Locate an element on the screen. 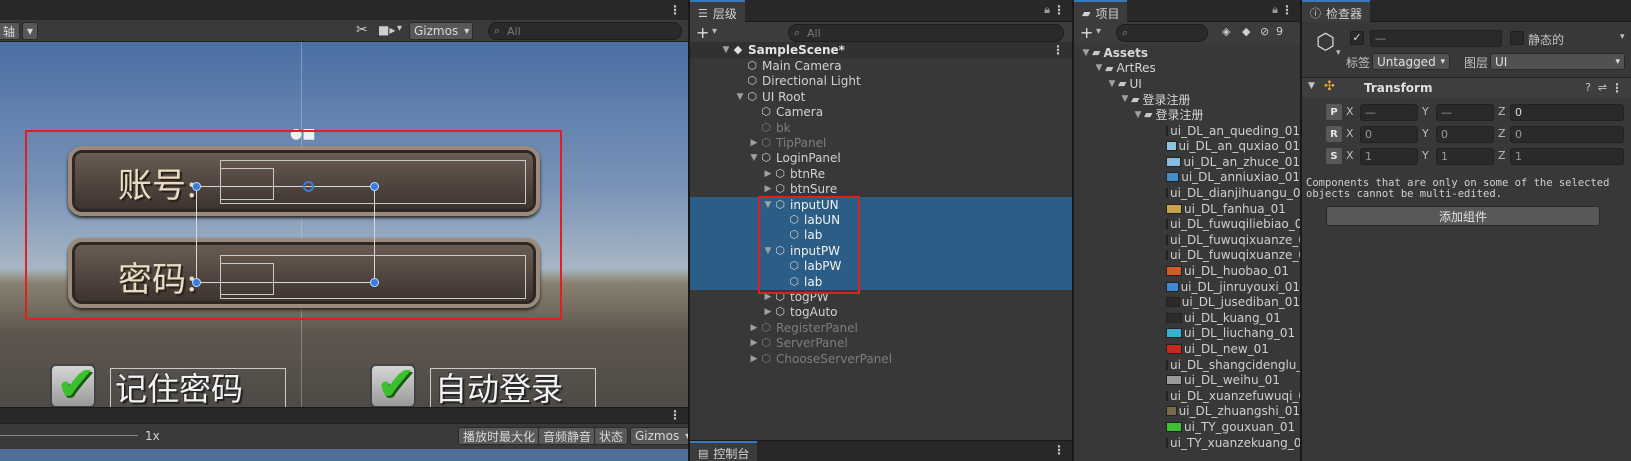 Image resolution: width=1631 pixels, height=461 pixels. create-button: + is located at coordinates (1086, 32).